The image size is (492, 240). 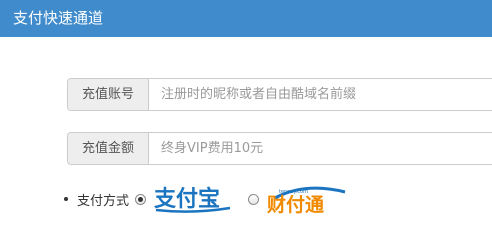 What do you see at coordinates (187, 199) in the screenshot?
I see `alipay-logo-text: 支付宝` at bounding box center [187, 199].